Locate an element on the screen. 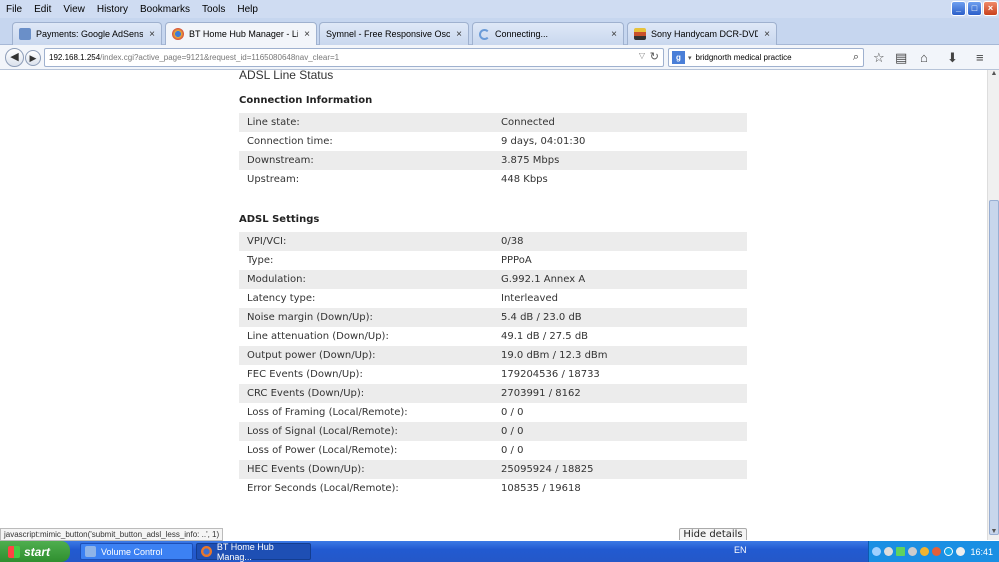 This screenshot has height=562, width=999. row-key: Type: is located at coordinates (260, 260).